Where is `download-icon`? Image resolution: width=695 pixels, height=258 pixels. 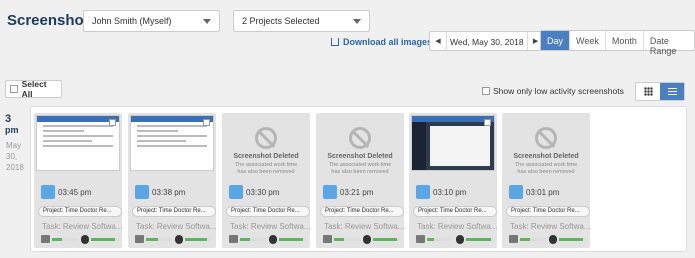
download-icon is located at coordinates (335, 42).